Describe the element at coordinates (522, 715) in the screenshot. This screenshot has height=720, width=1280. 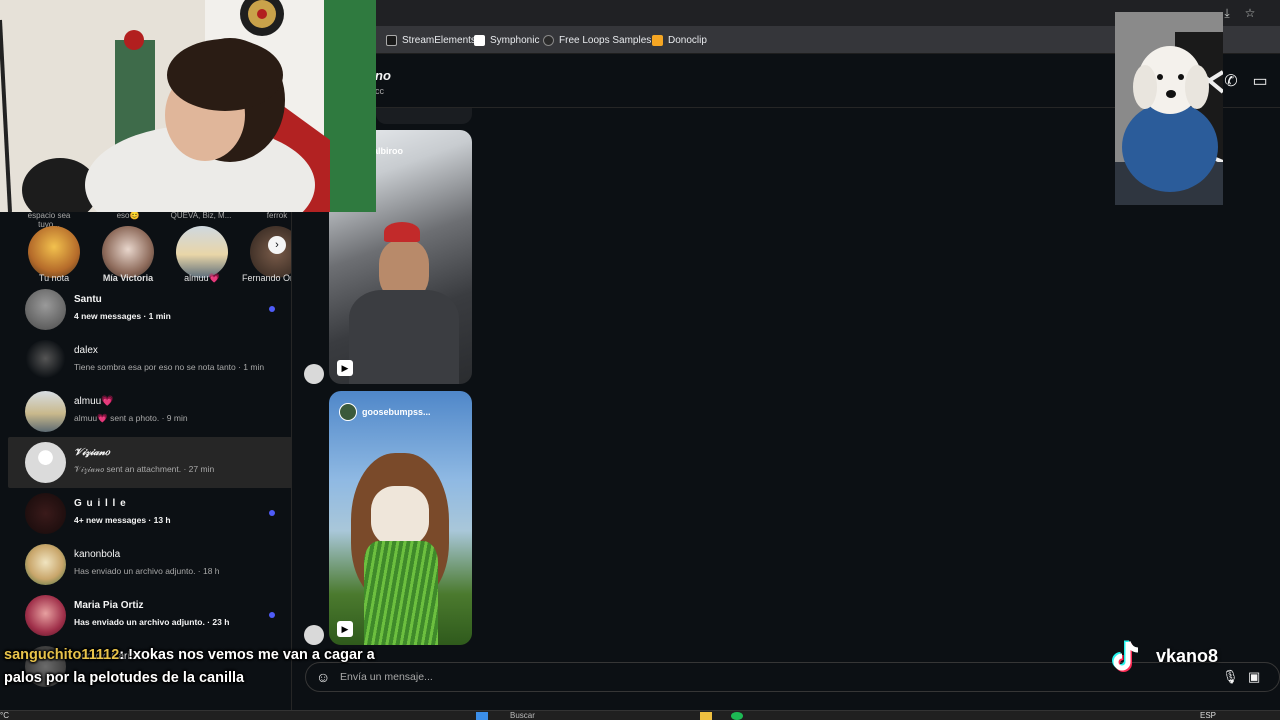
I see `taskbar-search: Buscar` at that location.